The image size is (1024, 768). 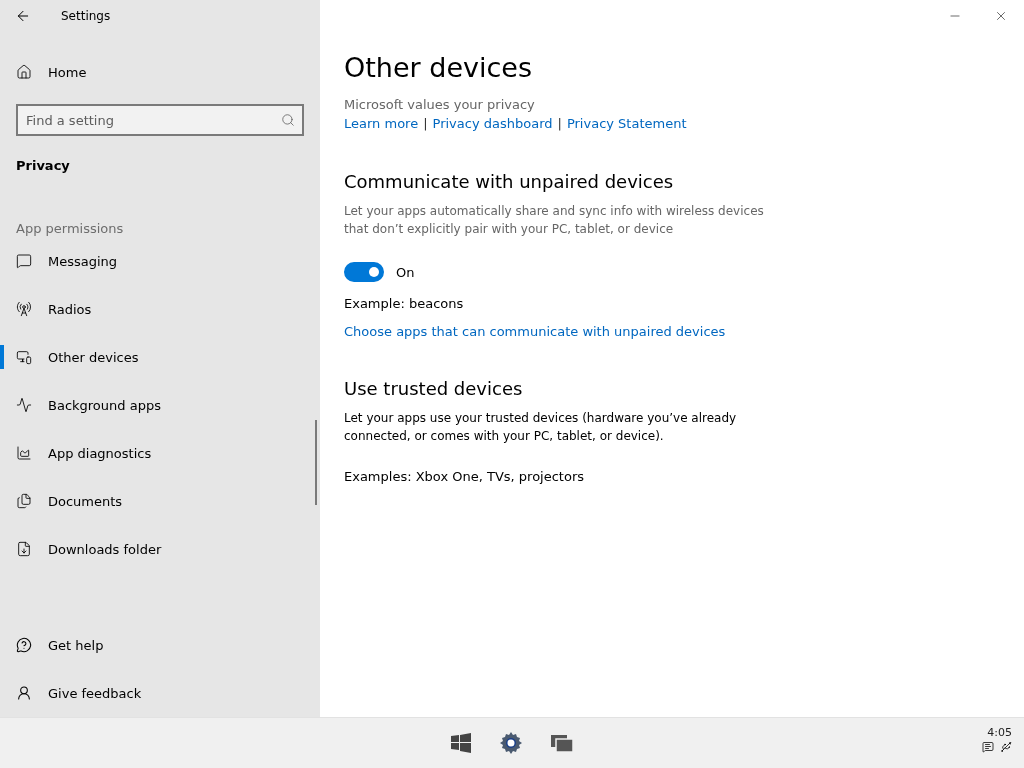 What do you see at coordinates (70, 229) in the screenshot?
I see `group-label: App permissions` at bounding box center [70, 229].